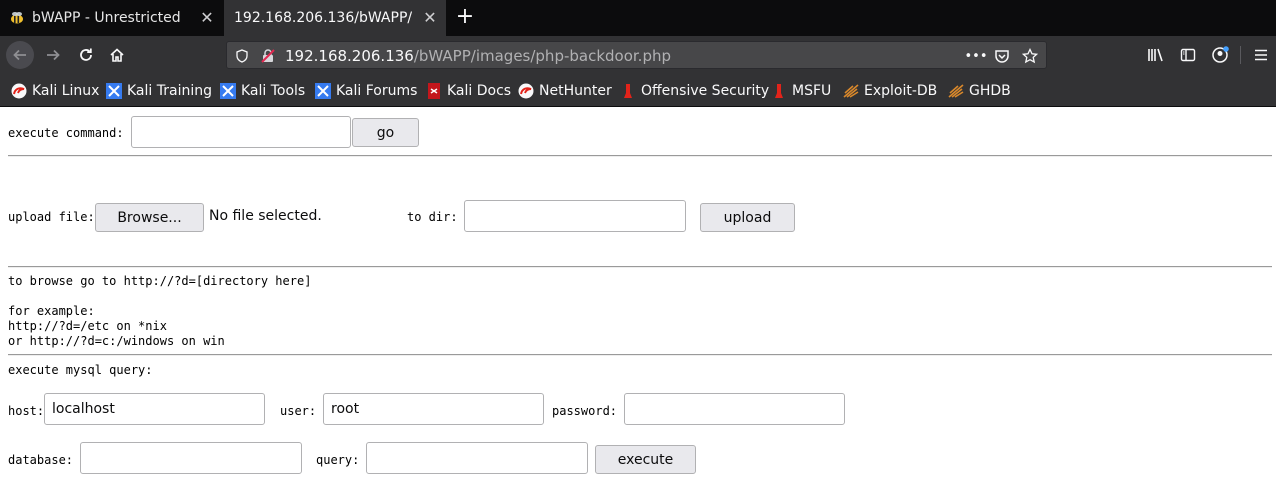 The image size is (1276, 502). What do you see at coordinates (575, 216) in the screenshot?
I see `dir-input` at bounding box center [575, 216].